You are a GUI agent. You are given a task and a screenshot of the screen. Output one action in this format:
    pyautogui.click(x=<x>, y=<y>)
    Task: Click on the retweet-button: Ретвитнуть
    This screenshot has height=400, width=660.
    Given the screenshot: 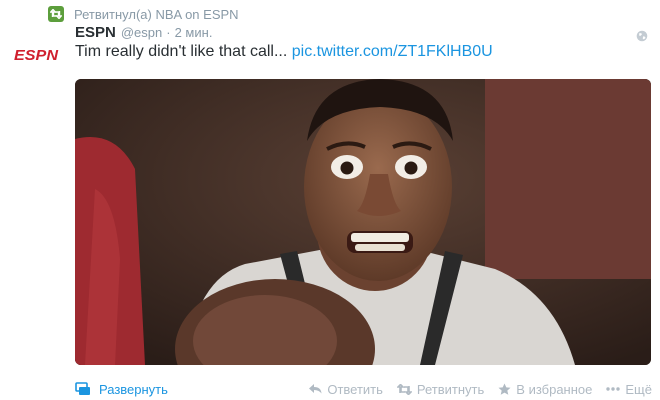 What is the action you would take?
    pyautogui.click(x=440, y=389)
    